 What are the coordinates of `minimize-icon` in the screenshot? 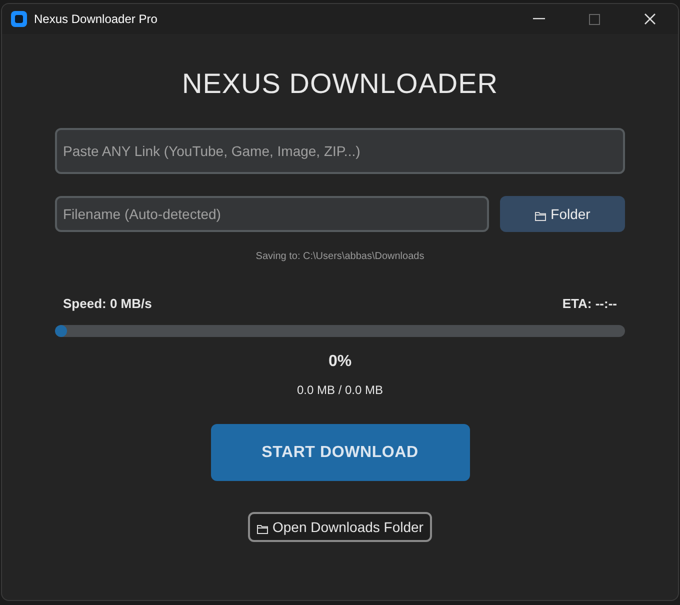 It's located at (539, 19).